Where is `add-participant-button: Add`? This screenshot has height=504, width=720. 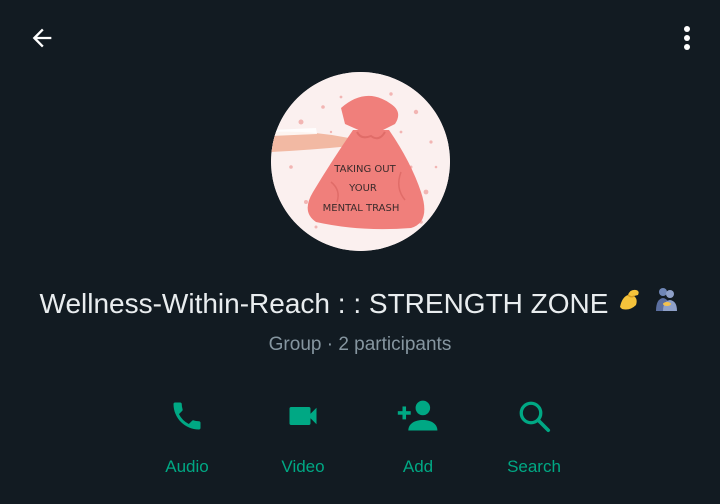
add-participant-button: Add is located at coordinates (418, 438).